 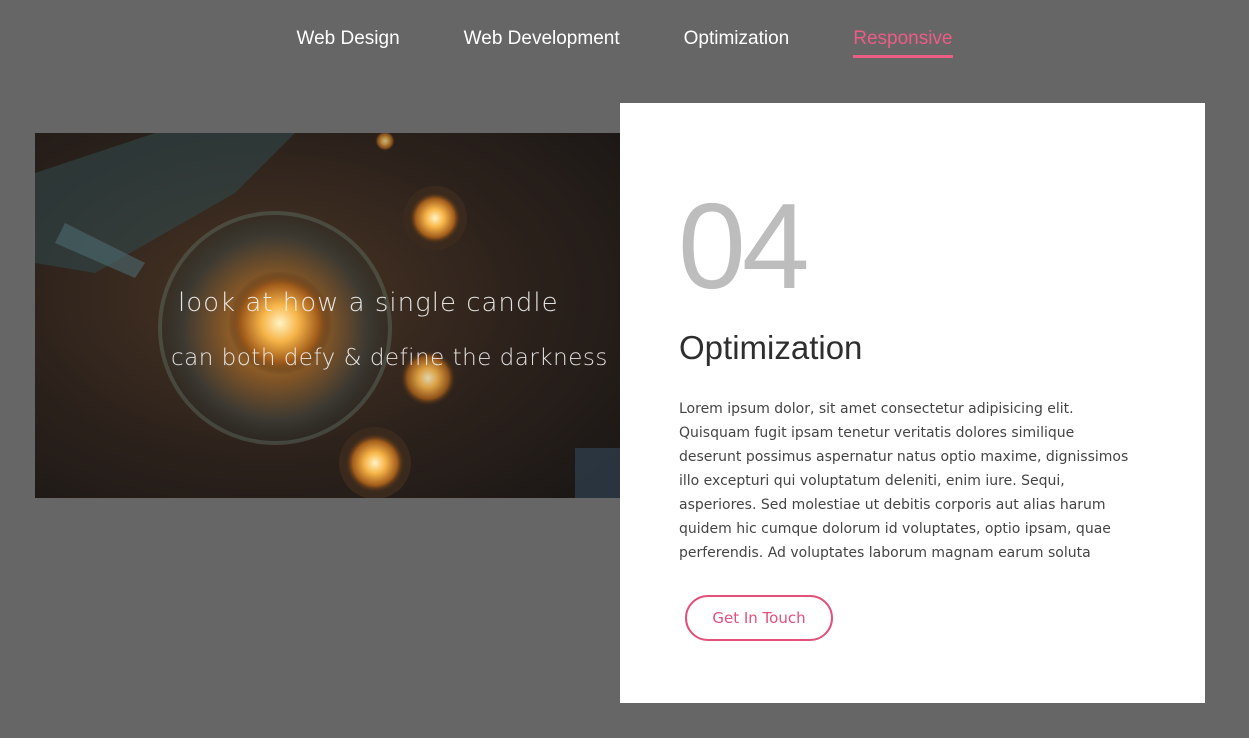 I want to click on get-in-touch-button: Get In Touch, so click(x=759, y=618).